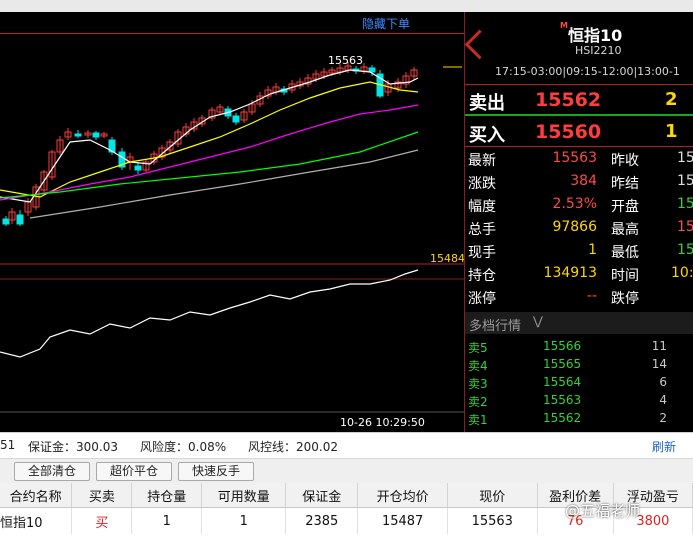 Image resolution: width=693 pixels, height=547 pixels. What do you see at coordinates (482, 299) in the screenshot?
I see `stat-label: 涨停` at bounding box center [482, 299].